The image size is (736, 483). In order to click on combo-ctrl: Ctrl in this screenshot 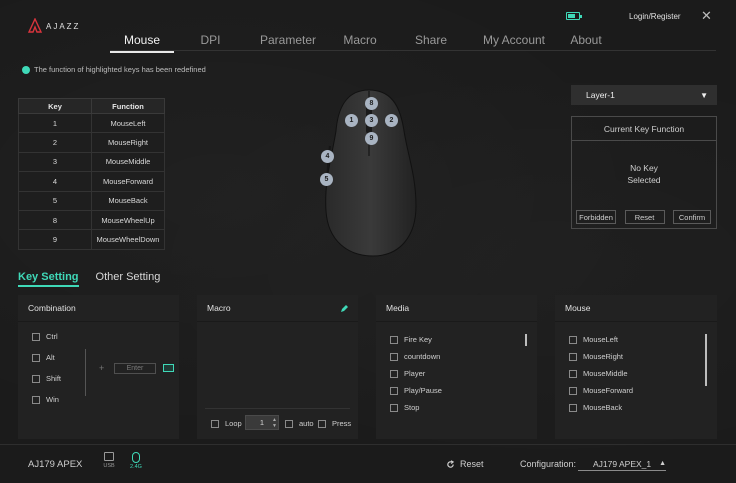, I will do `click(45, 336)`.